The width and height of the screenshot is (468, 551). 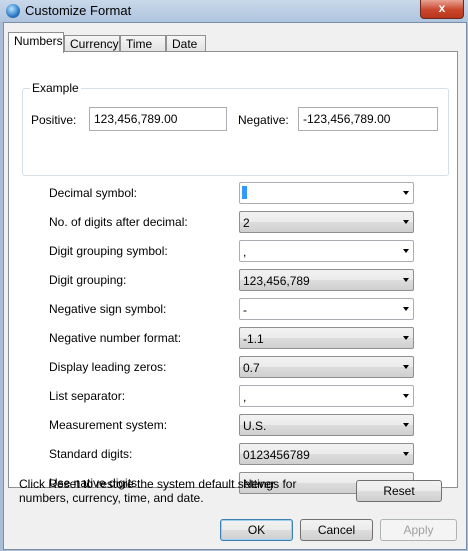 What do you see at coordinates (108, 309) in the screenshot?
I see `negative-sign-symbol-label: Negative sign symbol:` at bounding box center [108, 309].